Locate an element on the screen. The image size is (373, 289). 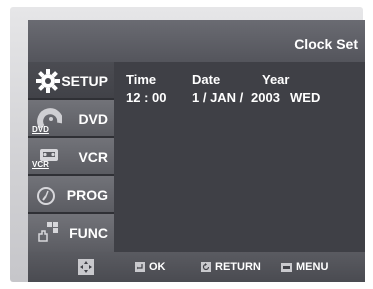
ok-button: OK is located at coordinates (150, 267).